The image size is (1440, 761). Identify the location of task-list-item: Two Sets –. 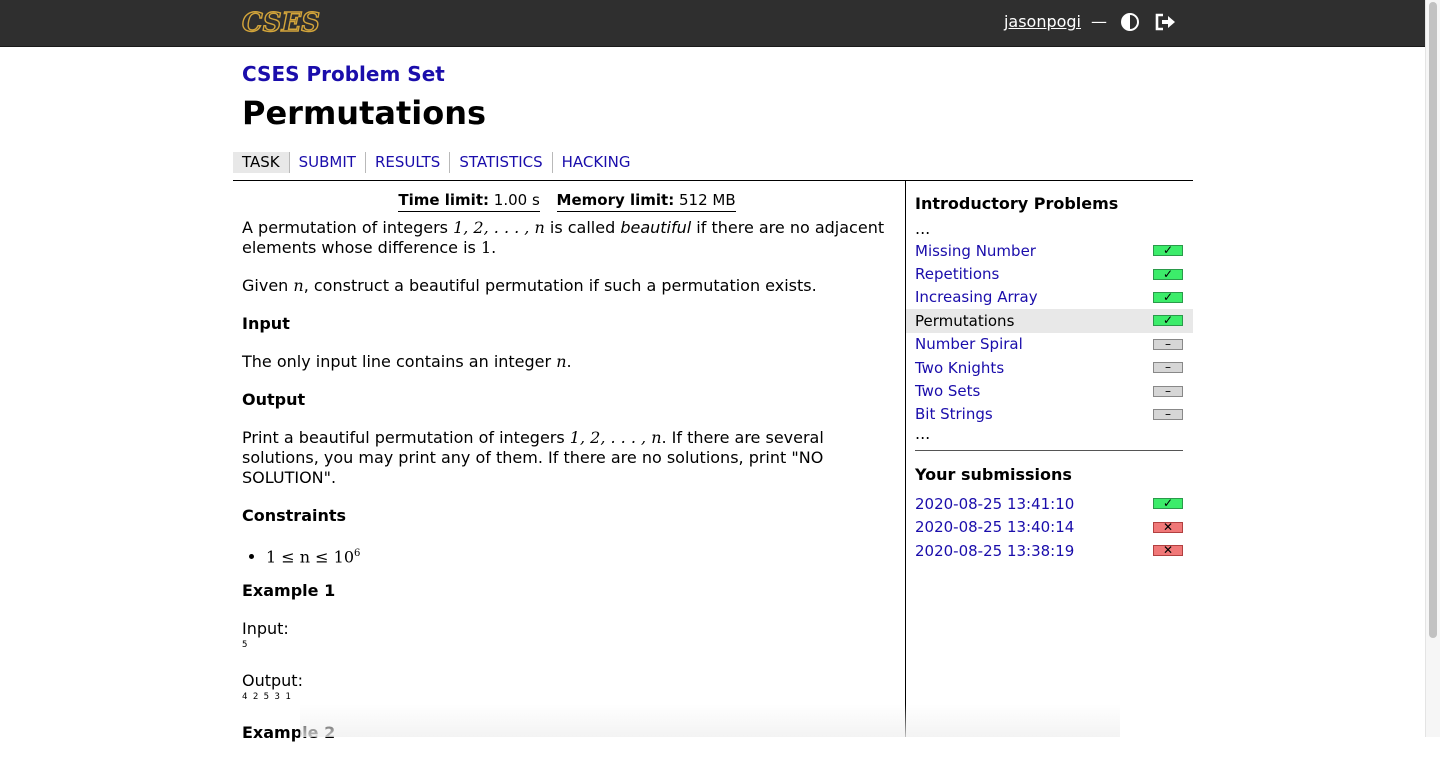
(1049, 390).